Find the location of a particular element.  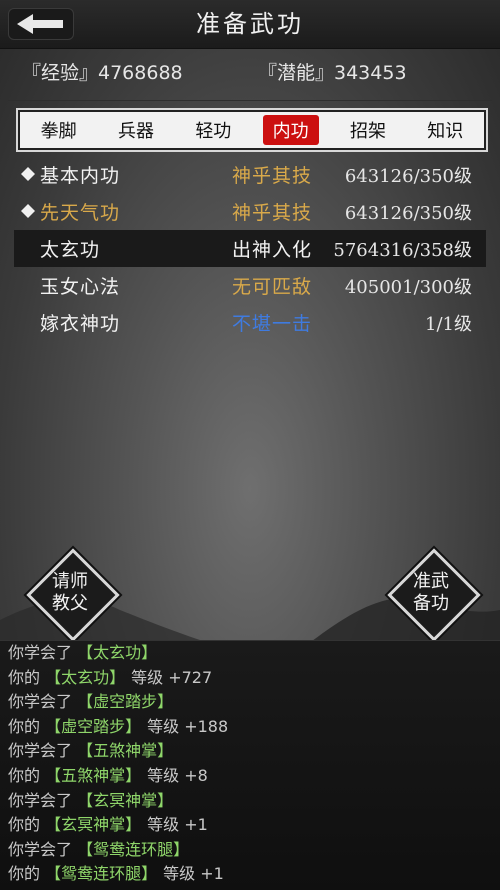

prepare-skill-button: 准武 备功 is located at coordinates (434, 595).